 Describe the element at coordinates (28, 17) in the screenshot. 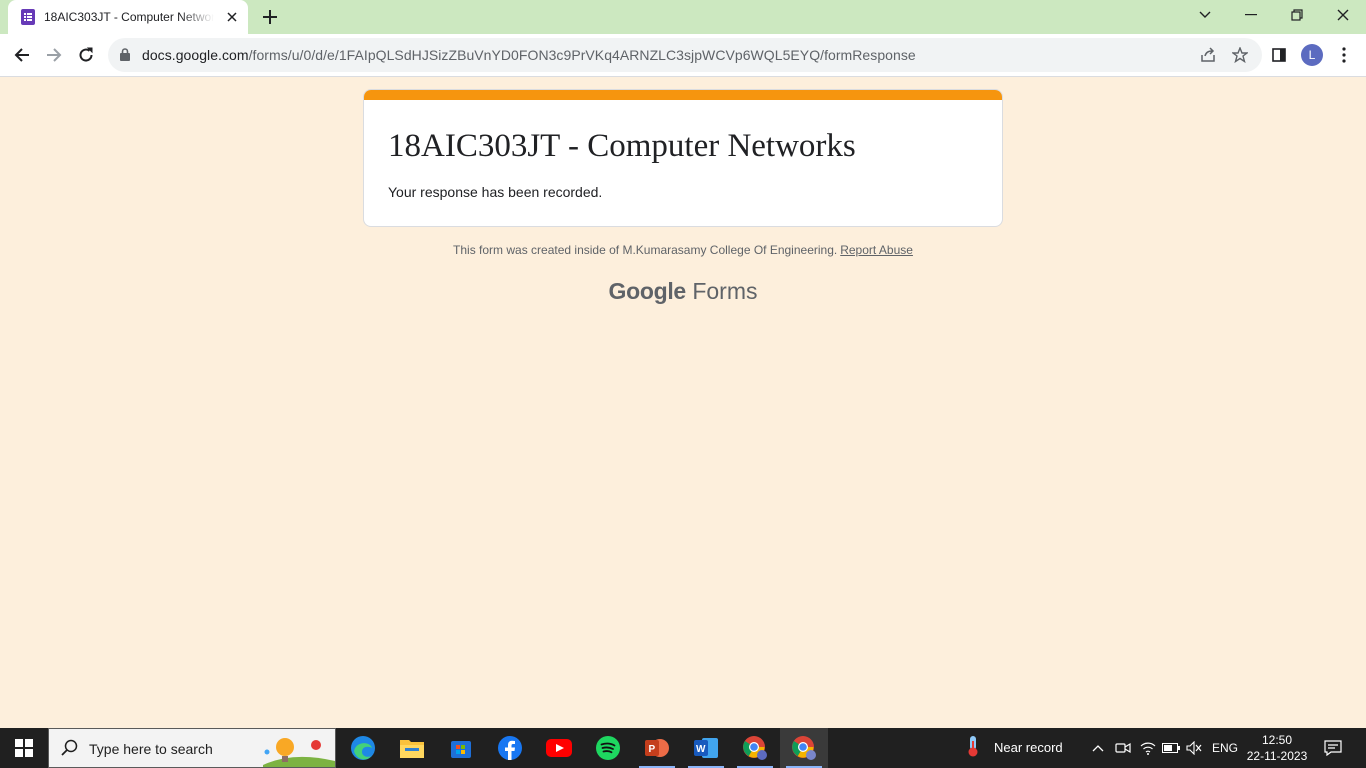

I see `google-forms-favicon-icon` at that location.